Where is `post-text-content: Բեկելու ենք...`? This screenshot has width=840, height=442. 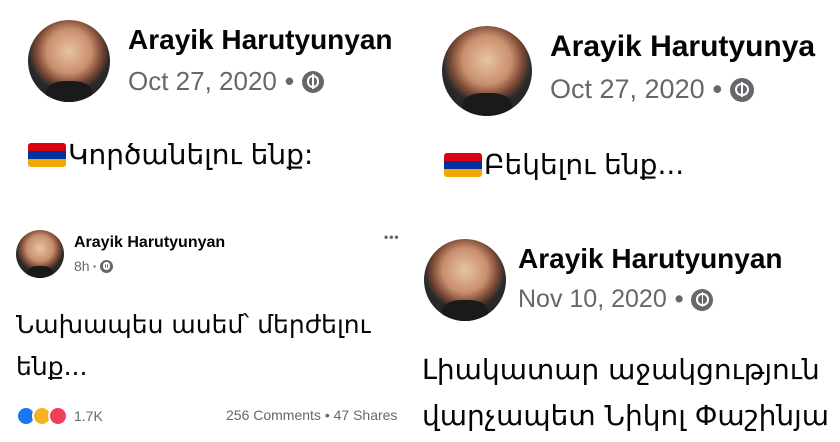 post-text-content: Բեկելու ենք... is located at coordinates (584, 164).